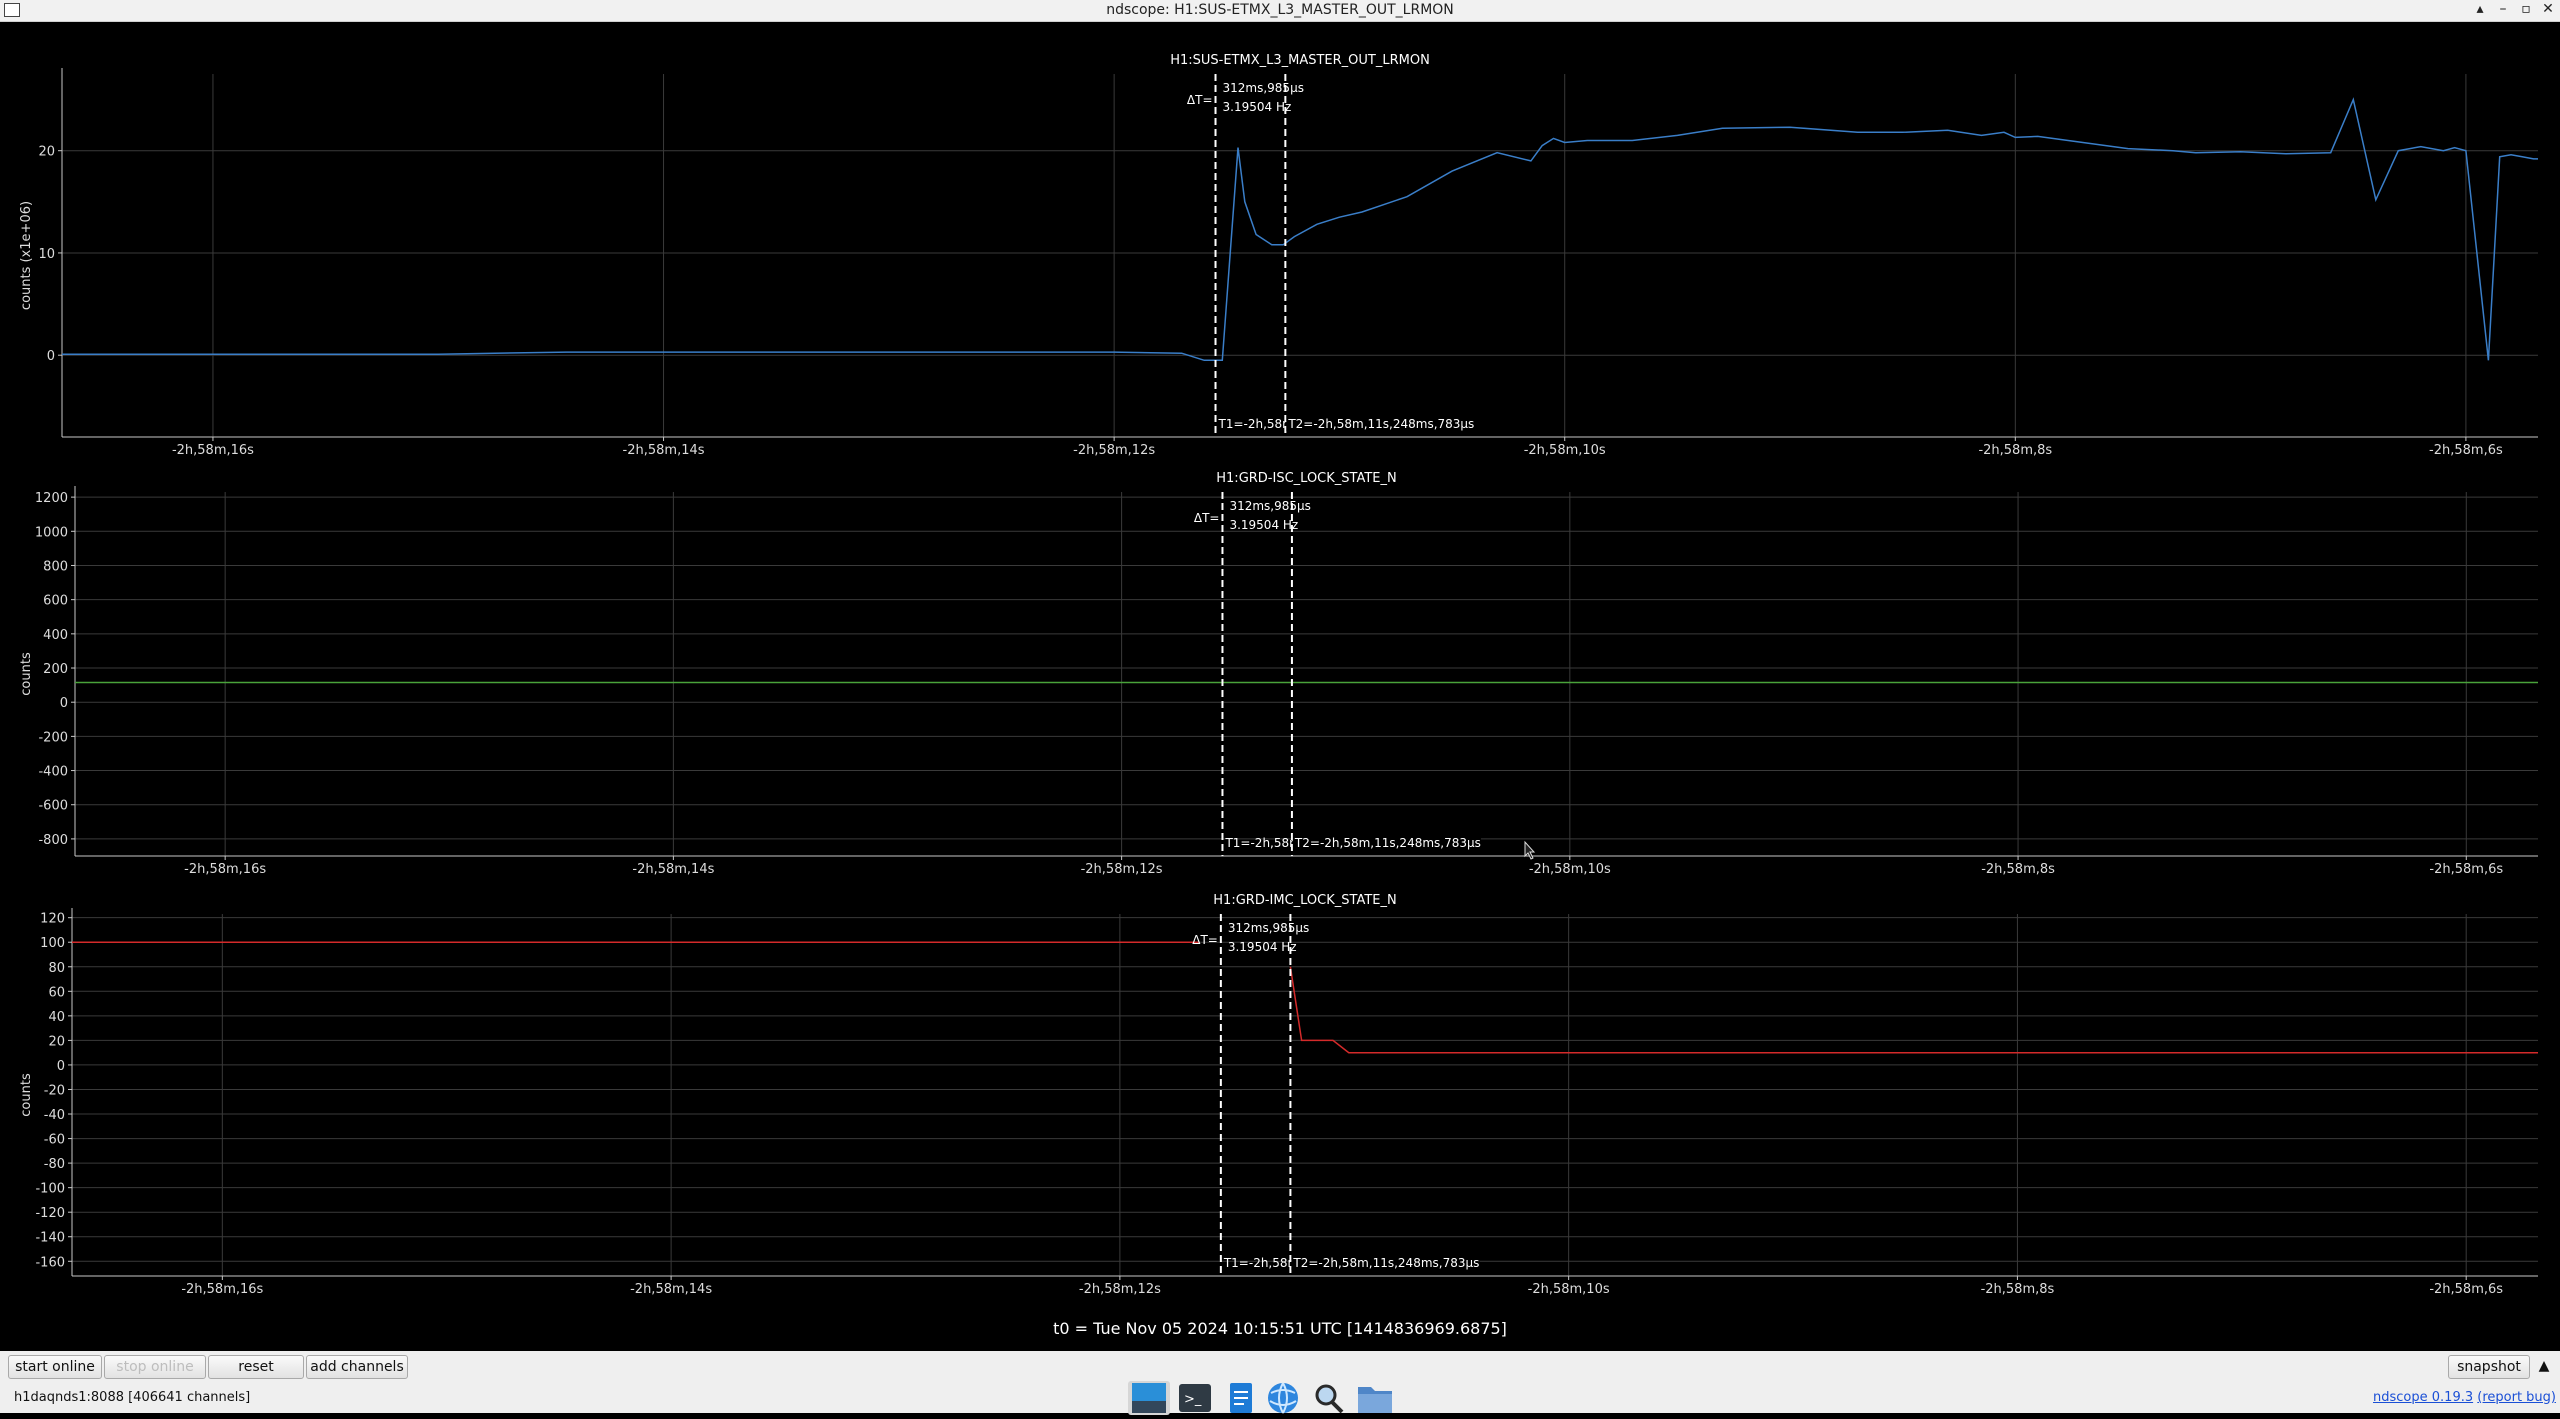 The image size is (2560, 1419). What do you see at coordinates (54, 1090) in the screenshot?
I see `y-tick-label: -20` at bounding box center [54, 1090].